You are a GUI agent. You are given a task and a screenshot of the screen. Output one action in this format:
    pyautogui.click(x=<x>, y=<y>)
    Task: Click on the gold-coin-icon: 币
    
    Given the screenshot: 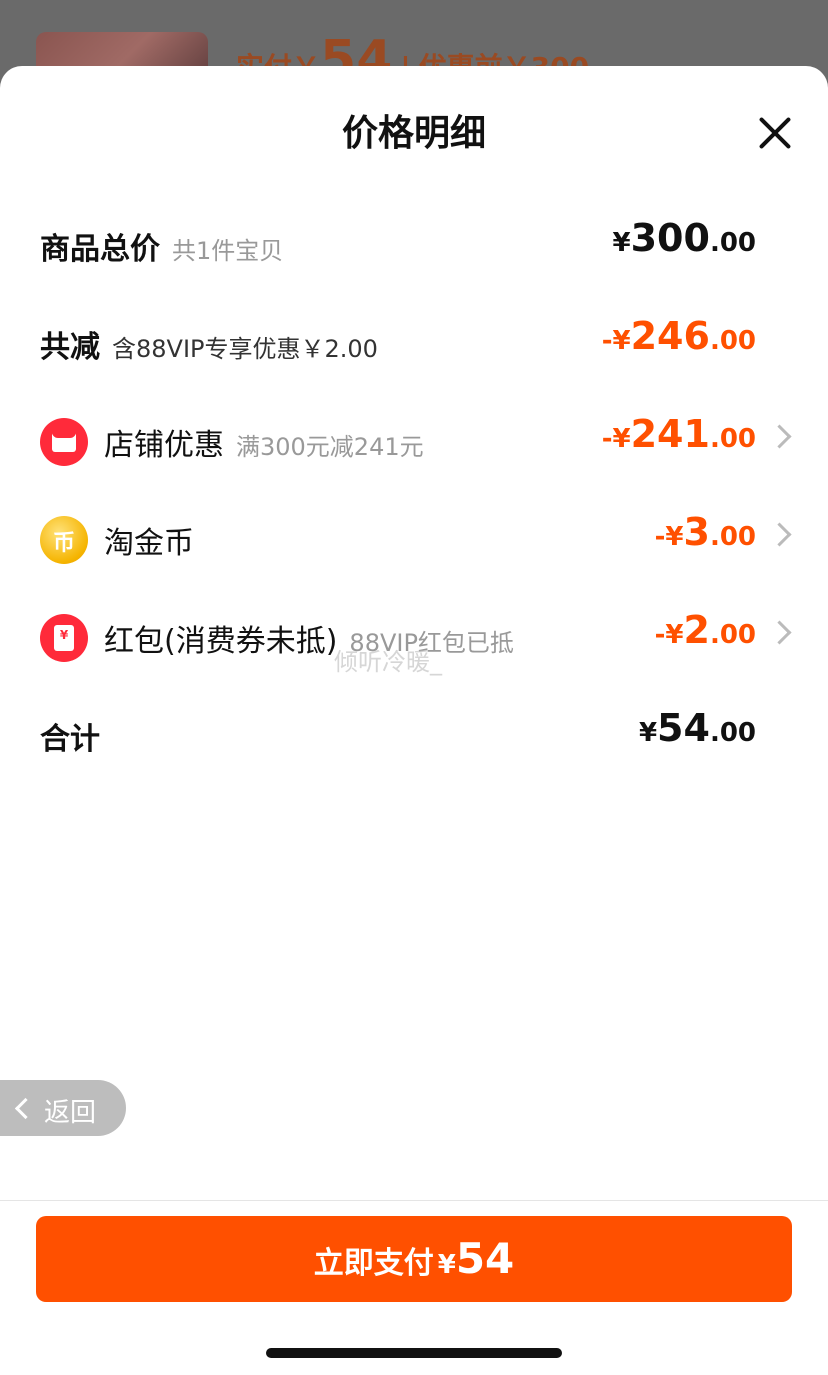 What is the action you would take?
    pyautogui.click(x=64, y=540)
    